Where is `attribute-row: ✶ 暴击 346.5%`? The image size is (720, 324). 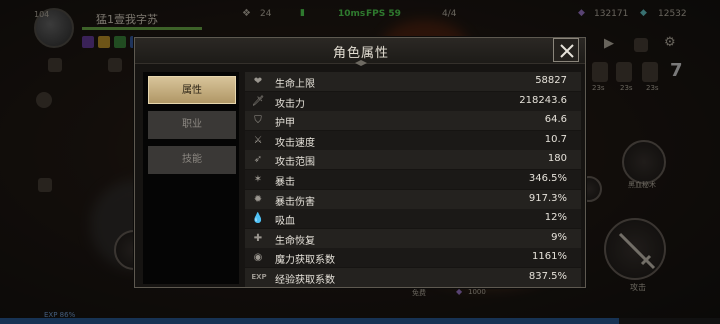 attribute-row: ✶ 暴击 346.5% is located at coordinates (413, 179).